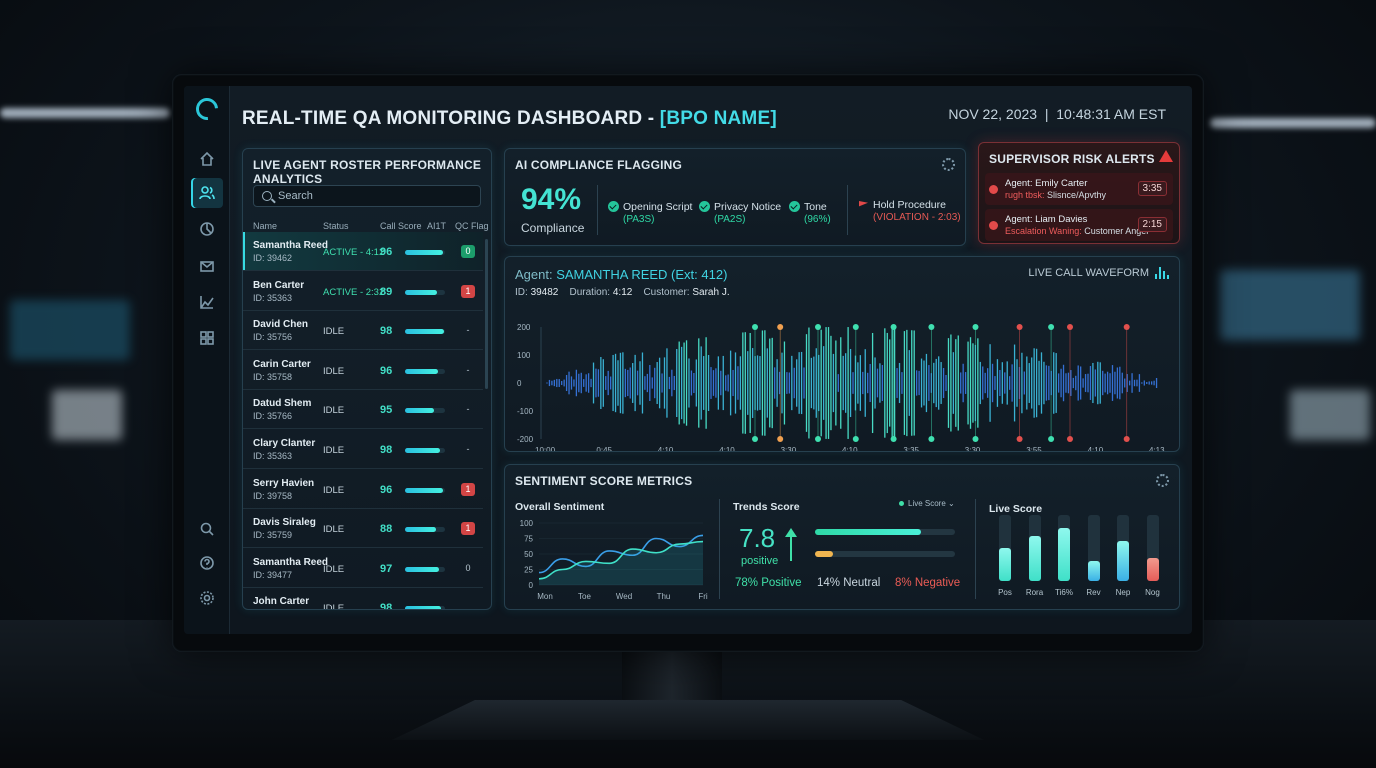 The image size is (1376, 768). Describe the element at coordinates (207, 266) in the screenshot. I see `mail-icon` at that location.